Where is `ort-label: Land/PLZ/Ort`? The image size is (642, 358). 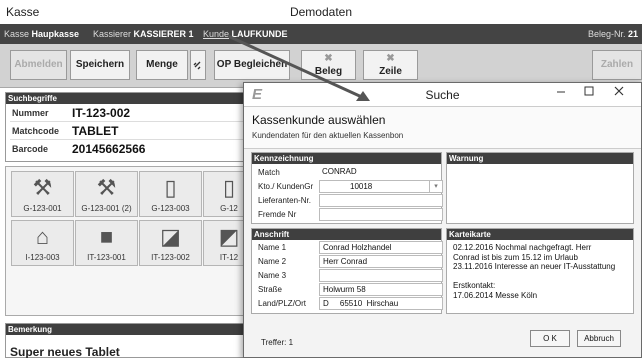
ort-label: Land/PLZ/Ort is located at coordinates (282, 303).